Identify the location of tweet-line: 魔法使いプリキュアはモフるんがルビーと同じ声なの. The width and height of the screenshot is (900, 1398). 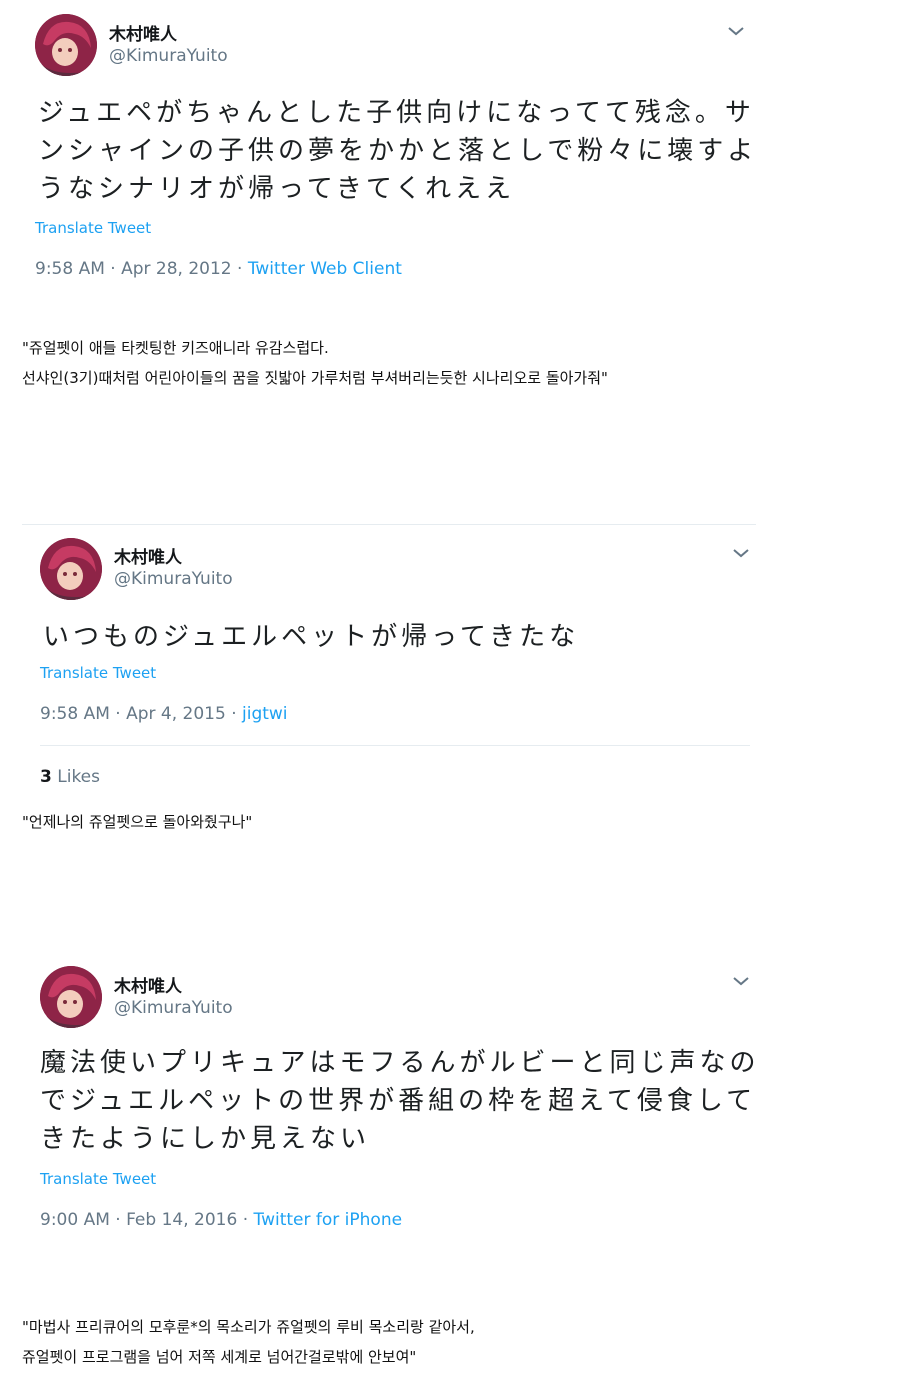
(400, 1063).